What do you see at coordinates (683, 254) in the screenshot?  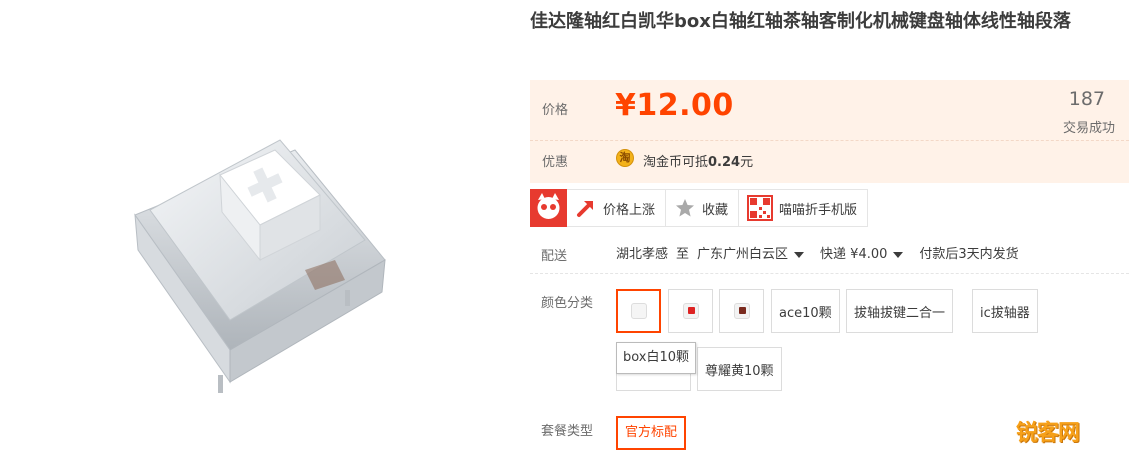 I see `delivery-to-word: 至` at bounding box center [683, 254].